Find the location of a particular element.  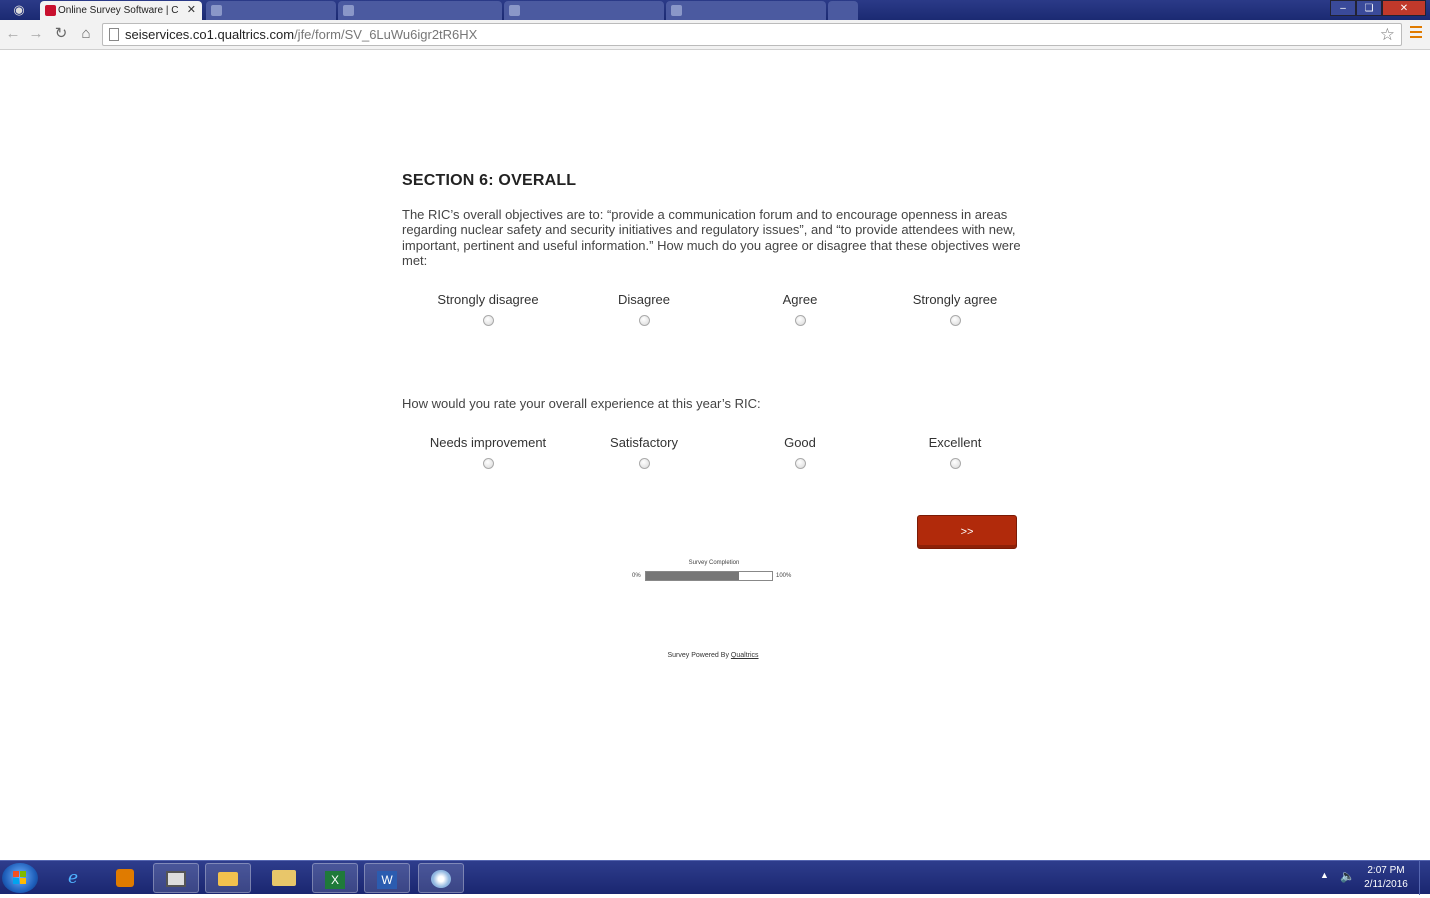

choice-label: Needs improvement is located at coordinates (488, 442).